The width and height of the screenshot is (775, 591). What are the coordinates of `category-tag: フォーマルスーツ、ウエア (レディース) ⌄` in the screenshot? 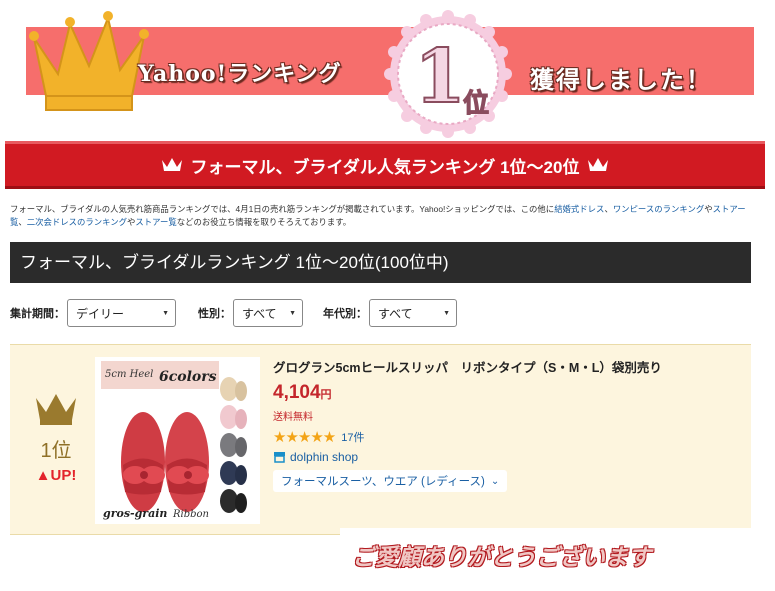 It's located at (390, 481).